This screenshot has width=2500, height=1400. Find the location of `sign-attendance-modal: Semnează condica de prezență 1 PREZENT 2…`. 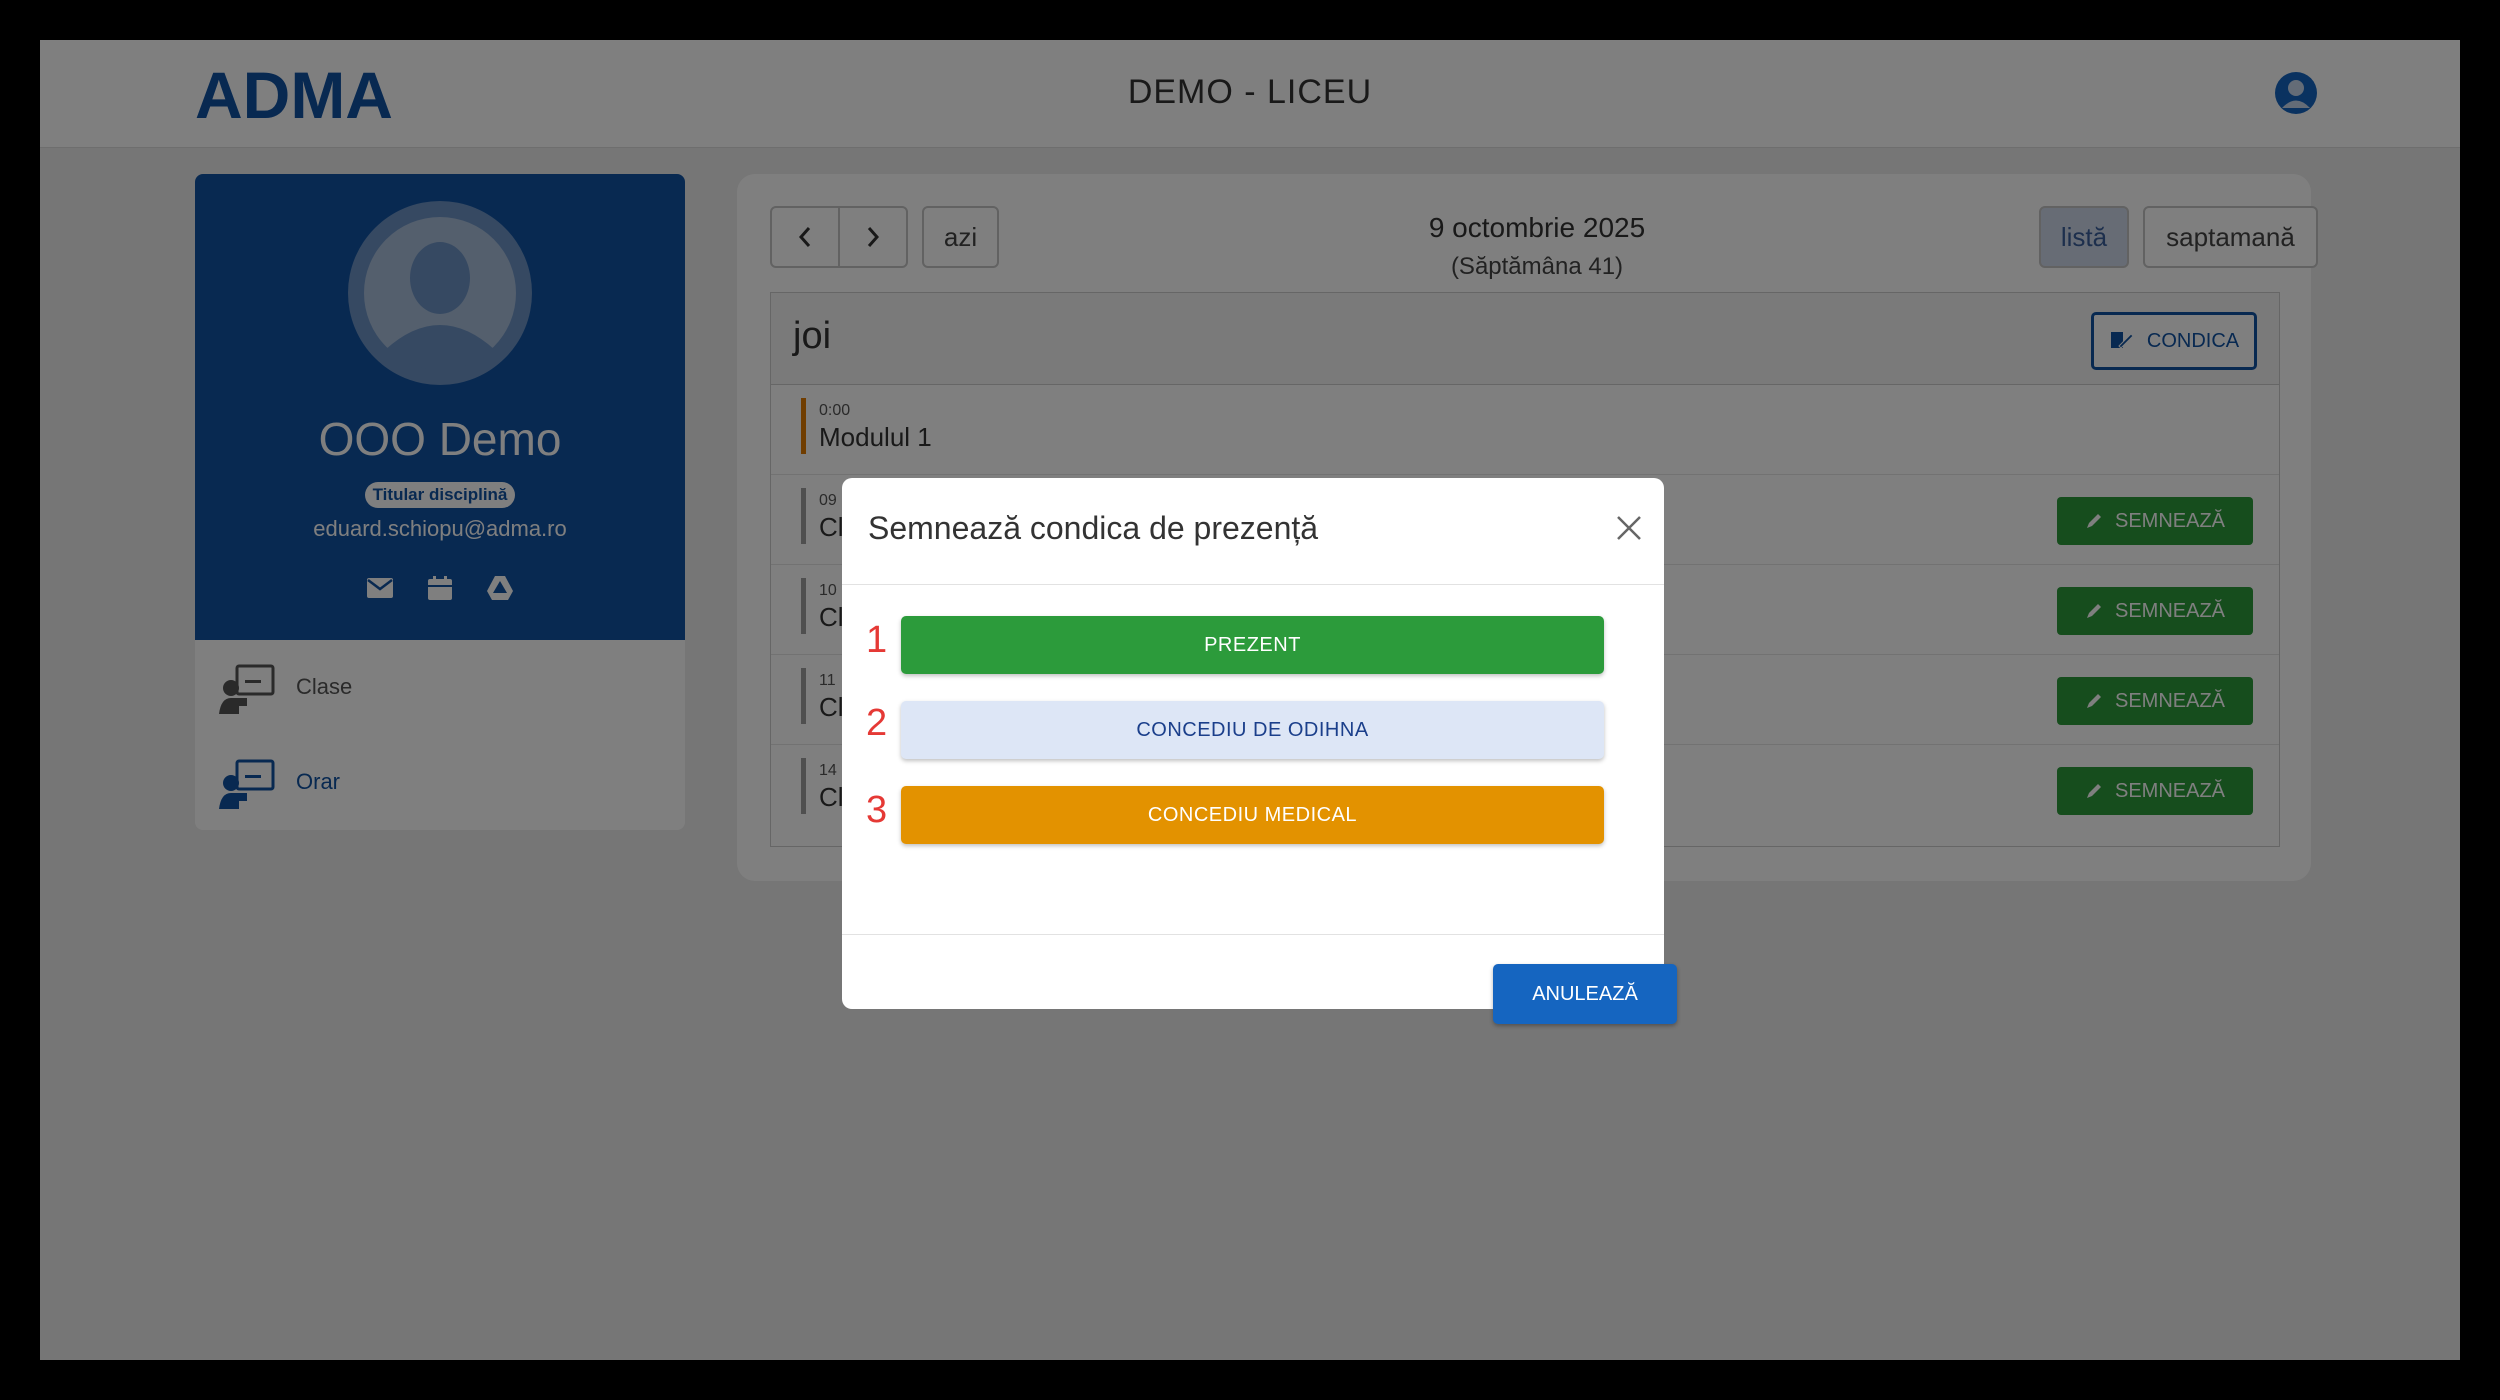

sign-attendance-modal: Semnează condica de prezență 1 PREZENT 2… is located at coordinates (1259, 751).